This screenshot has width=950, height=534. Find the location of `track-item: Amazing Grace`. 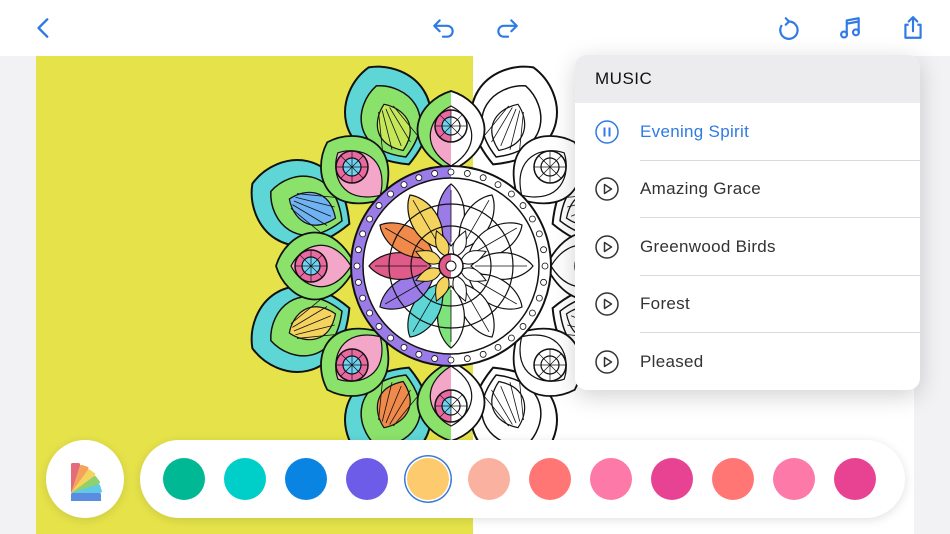

track-item: Amazing Grace is located at coordinates (747, 189).